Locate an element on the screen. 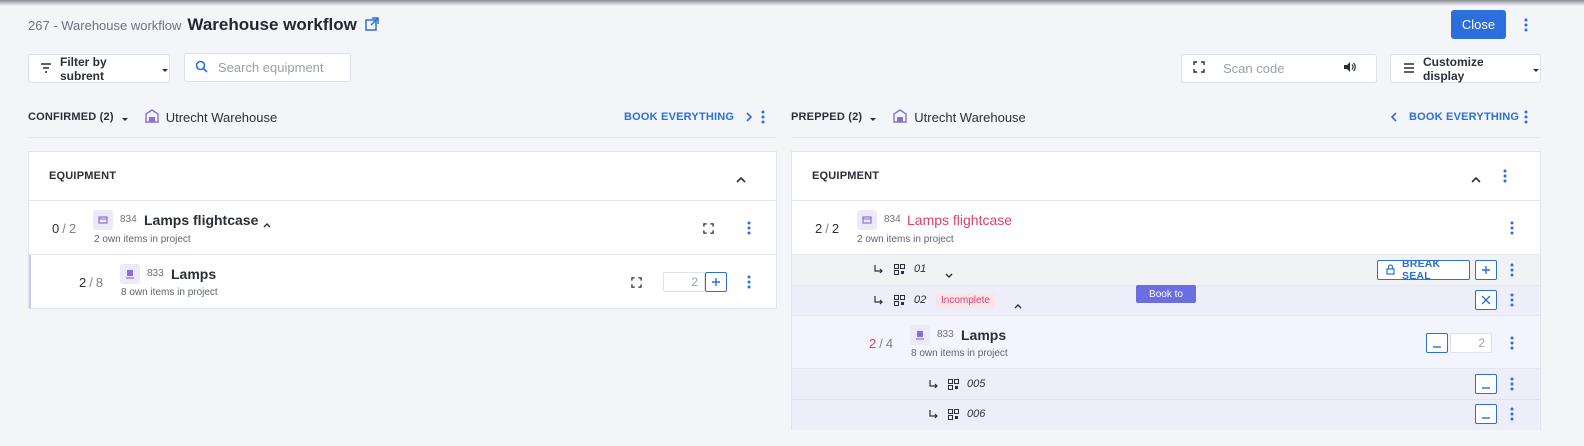 The width and height of the screenshot is (1584, 446). warehouse-icon is located at coordinates (900, 117).